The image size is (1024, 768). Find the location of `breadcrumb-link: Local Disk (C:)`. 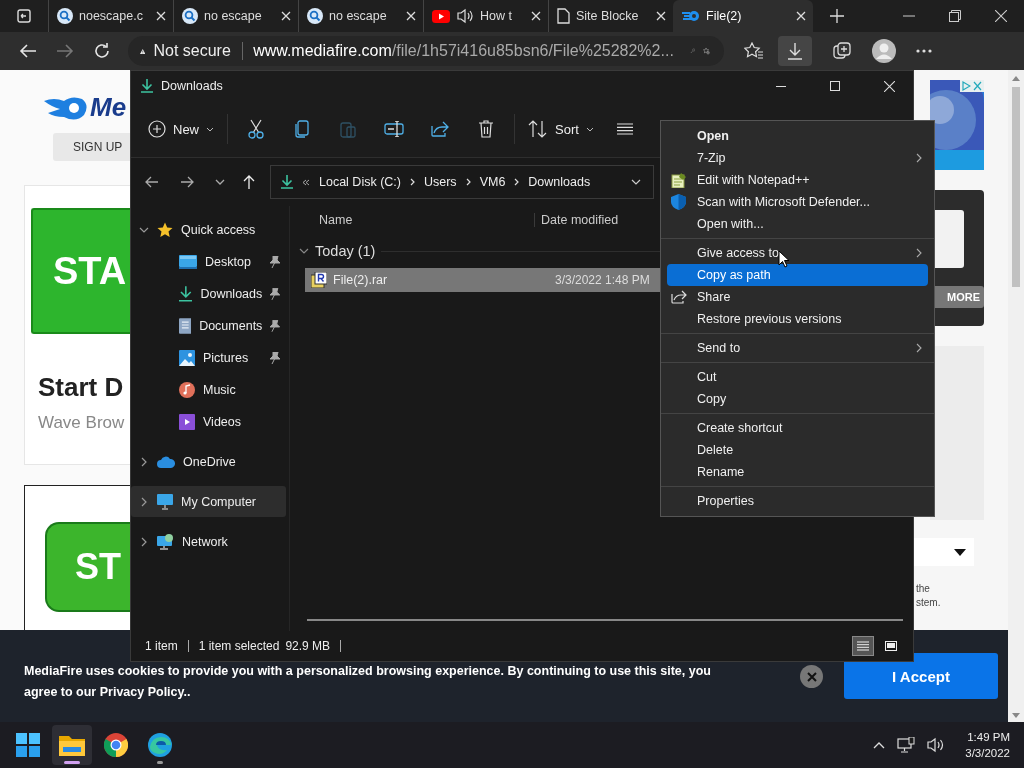

breadcrumb-link: Local Disk (C:) is located at coordinates (360, 182).